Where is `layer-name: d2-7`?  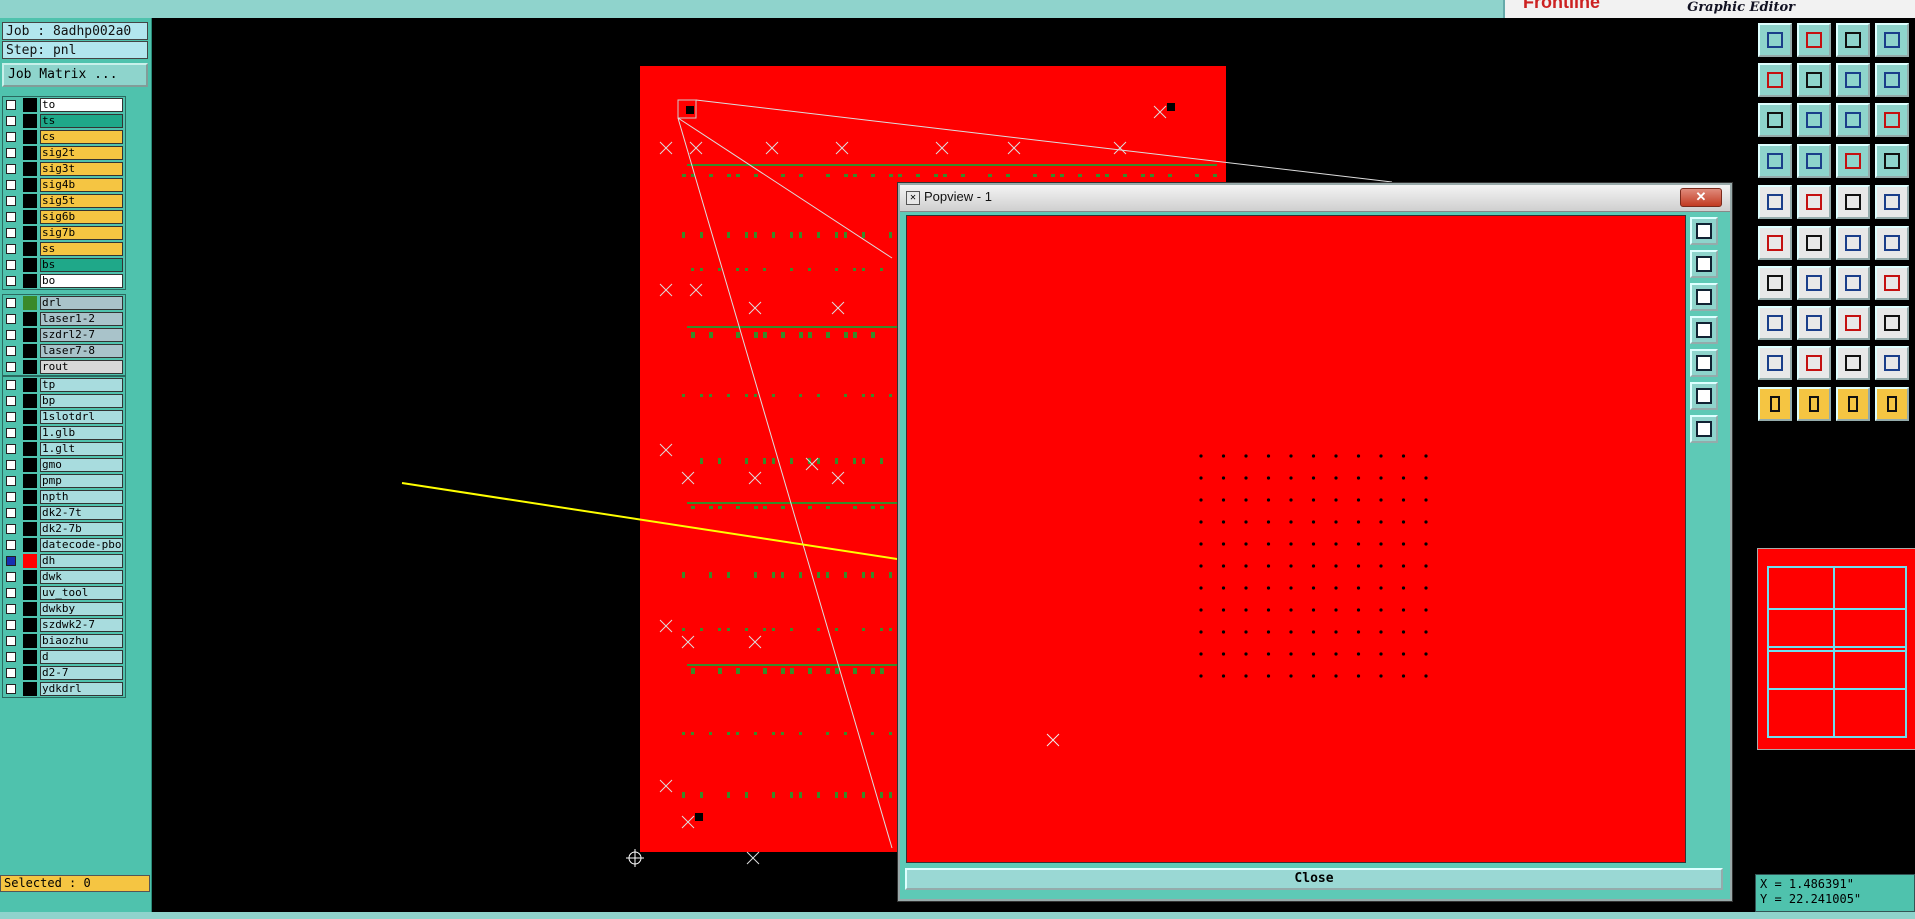
layer-name: d2-7 is located at coordinates (81, 673).